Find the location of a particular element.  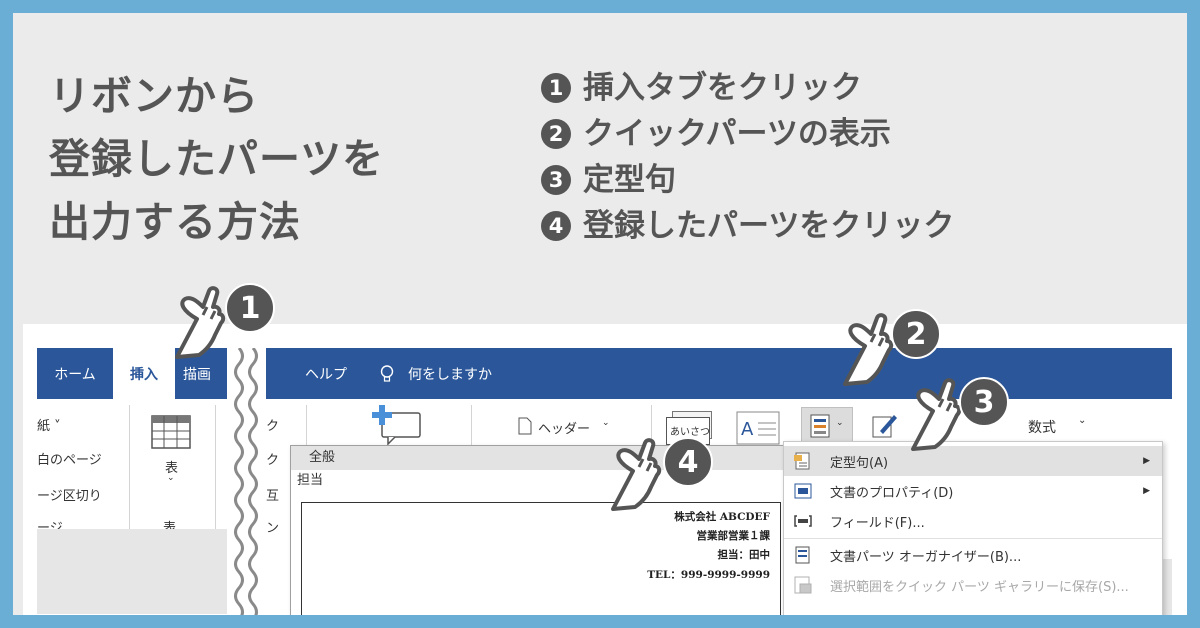

quickparts-button: ⌄ is located at coordinates (827, 426).